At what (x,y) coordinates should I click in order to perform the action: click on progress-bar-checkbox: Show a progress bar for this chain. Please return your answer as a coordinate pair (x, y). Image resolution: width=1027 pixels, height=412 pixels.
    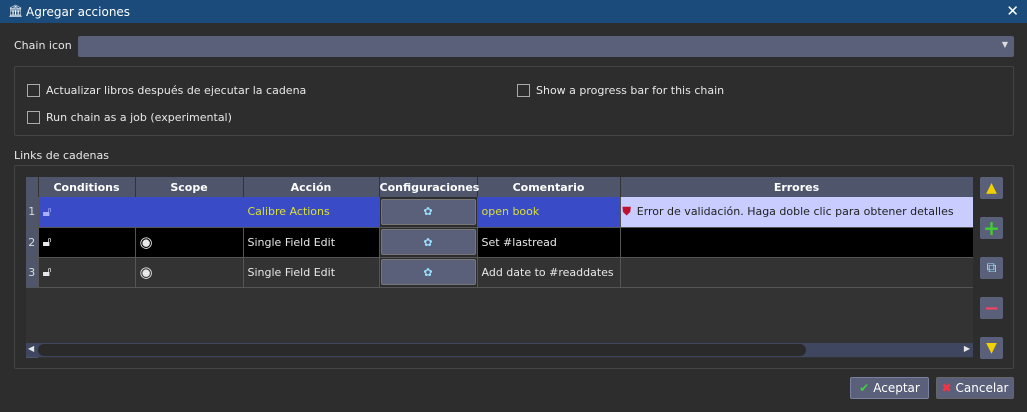
    Looking at the image, I should click on (620, 90).